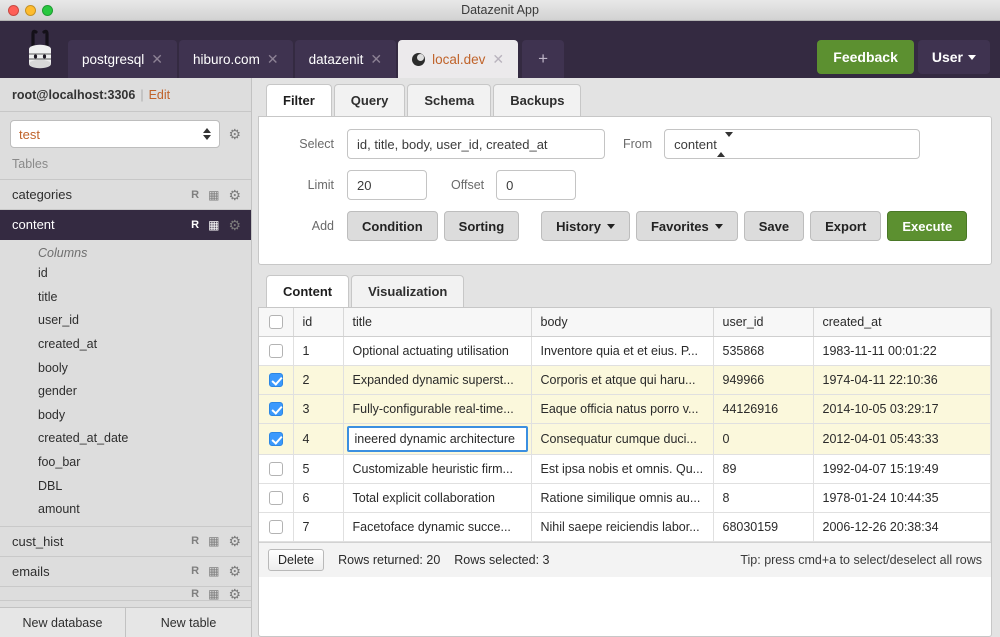  I want to click on cell-id: 2, so click(318, 380).